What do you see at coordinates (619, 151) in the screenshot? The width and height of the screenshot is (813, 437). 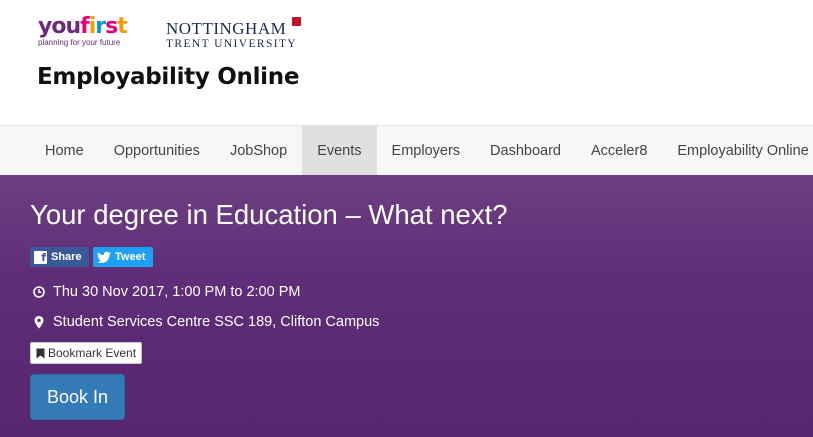 I see `nav-item-acceler8: Acceler8` at bounding box center [619, 151].